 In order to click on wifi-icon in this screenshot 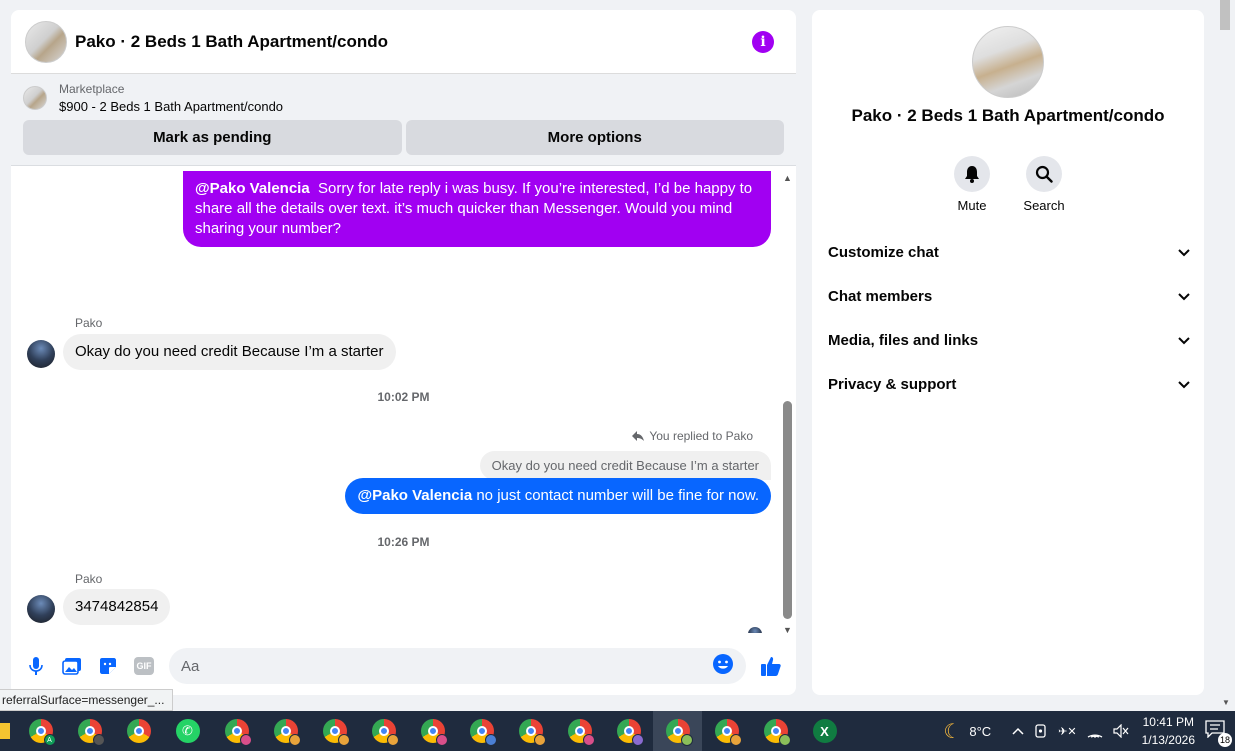, I will do `click(1095, 731)`.